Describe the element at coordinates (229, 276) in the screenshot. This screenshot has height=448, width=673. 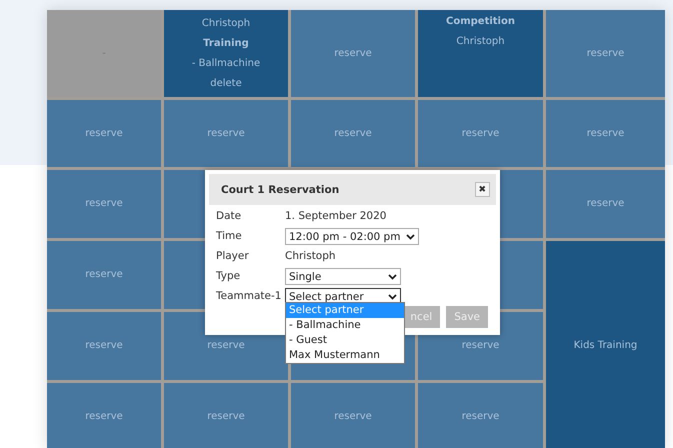
I see `field-label: Type` at that location.